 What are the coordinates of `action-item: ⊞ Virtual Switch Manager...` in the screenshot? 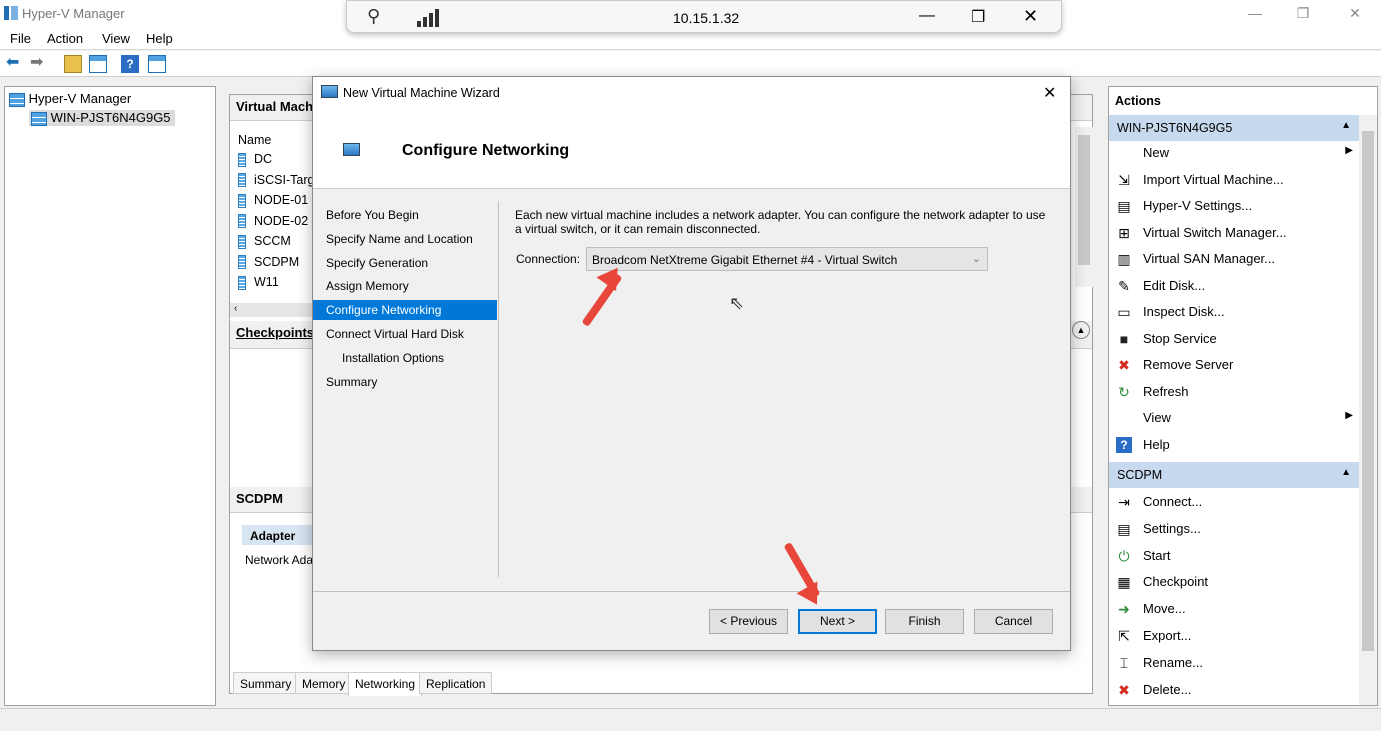 It's located at (1234, 233).